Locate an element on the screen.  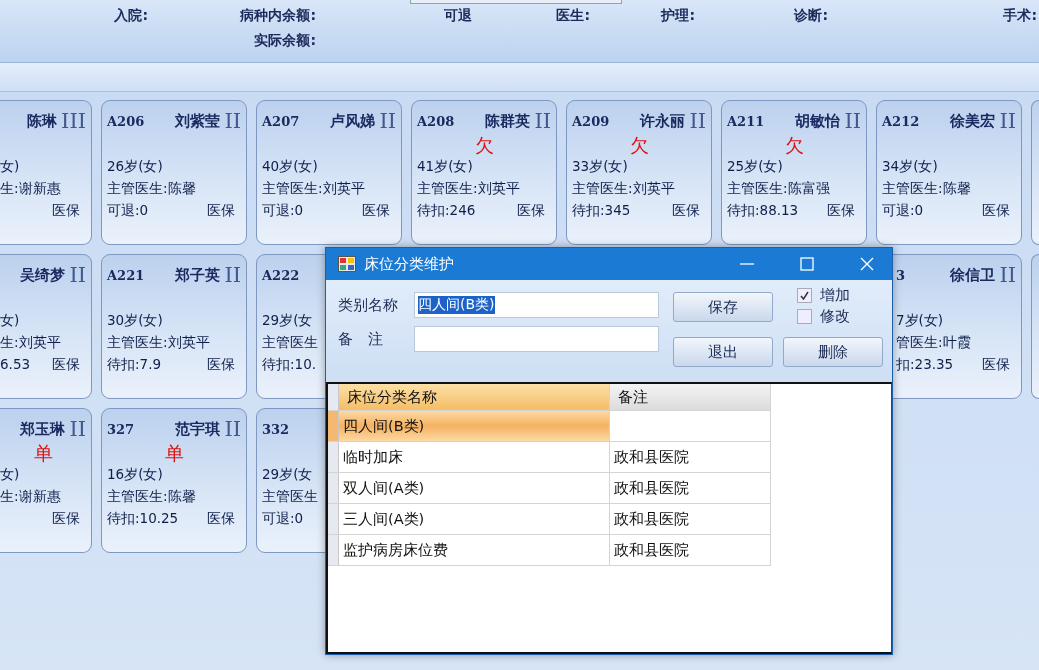
patient-name: 陈琳 is located at coordinates (42, 121).